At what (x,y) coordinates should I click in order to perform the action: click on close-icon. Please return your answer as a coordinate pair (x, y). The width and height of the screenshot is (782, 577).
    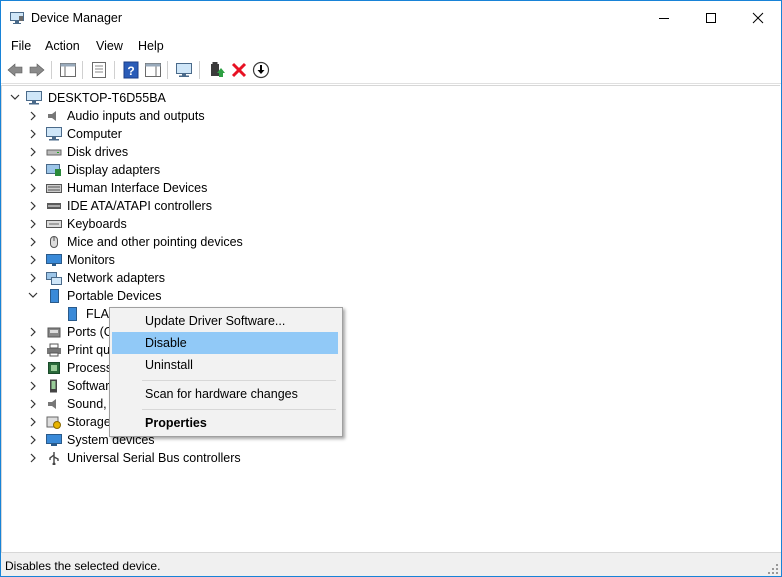
    Looking at the image, I should click on (758, 18).